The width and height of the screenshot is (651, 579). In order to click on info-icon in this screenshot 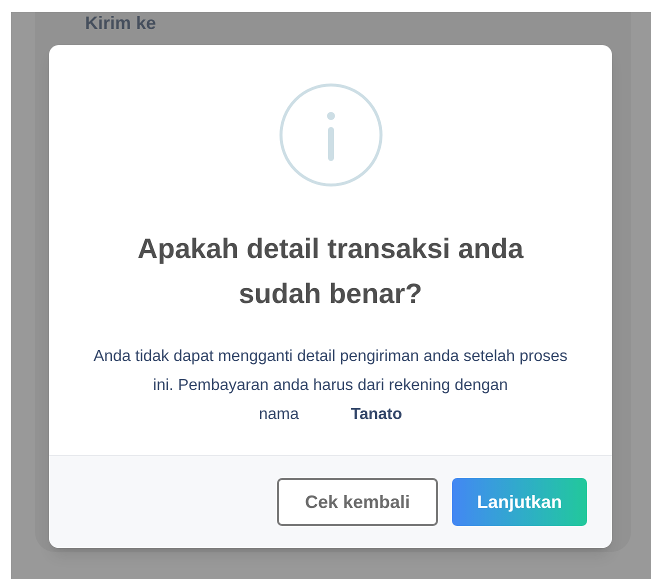, I will do `click(331, 135)`.